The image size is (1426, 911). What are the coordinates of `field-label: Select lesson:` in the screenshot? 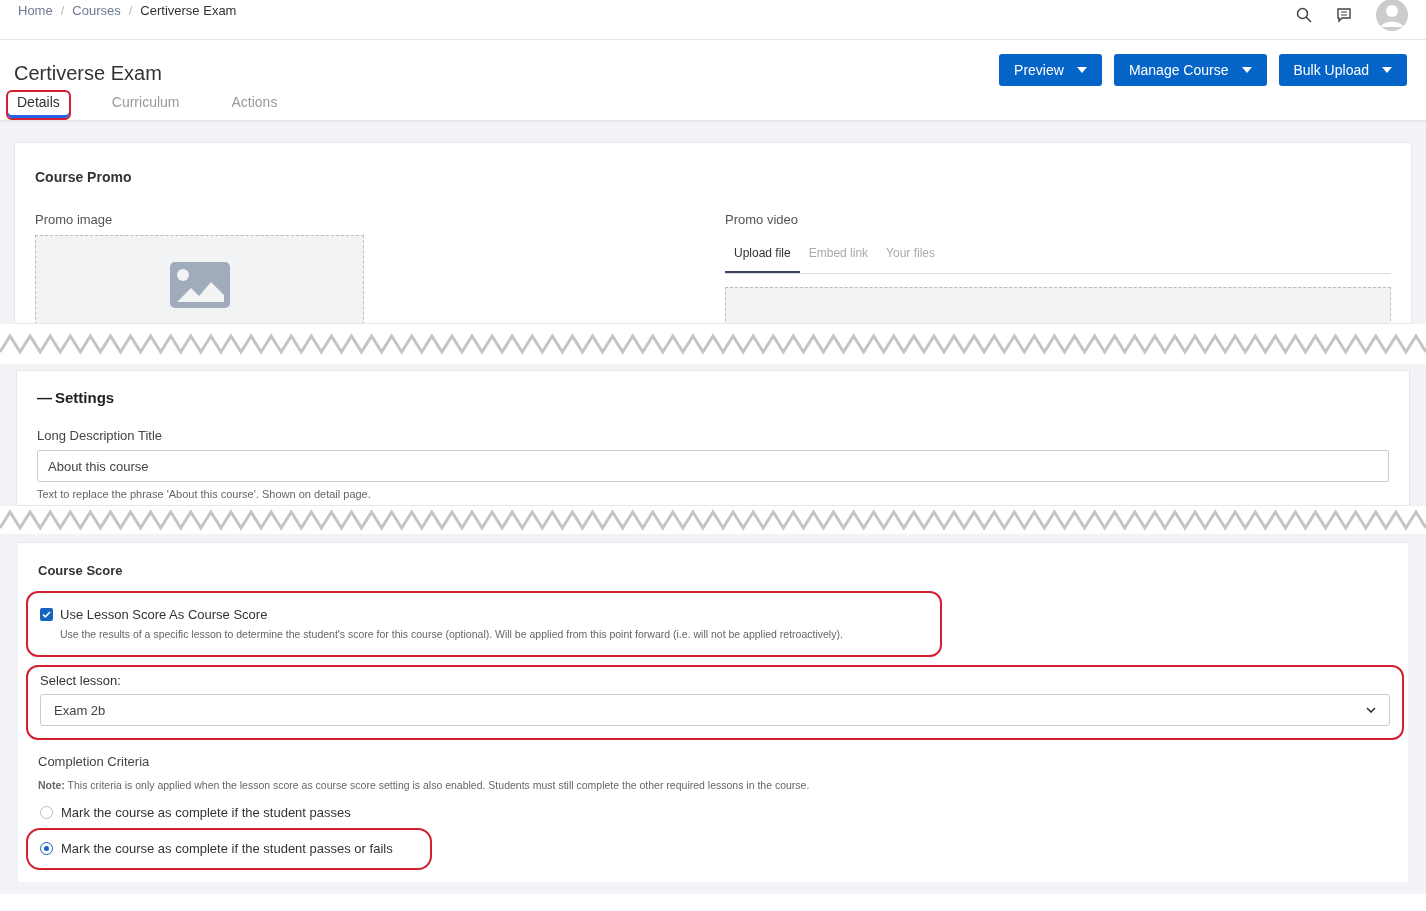 It's located at (81, 680).